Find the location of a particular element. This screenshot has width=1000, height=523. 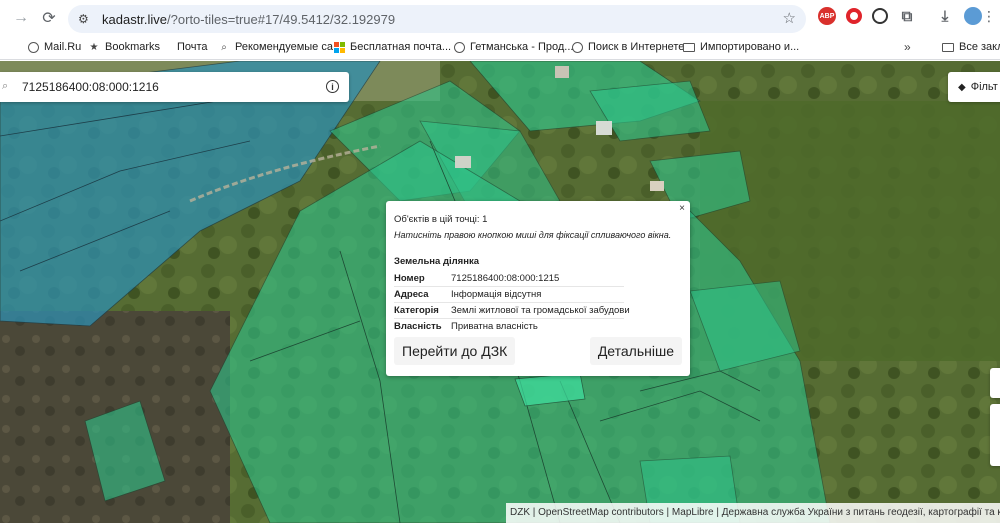

cookie-icon is located at coordinates (880, 16).